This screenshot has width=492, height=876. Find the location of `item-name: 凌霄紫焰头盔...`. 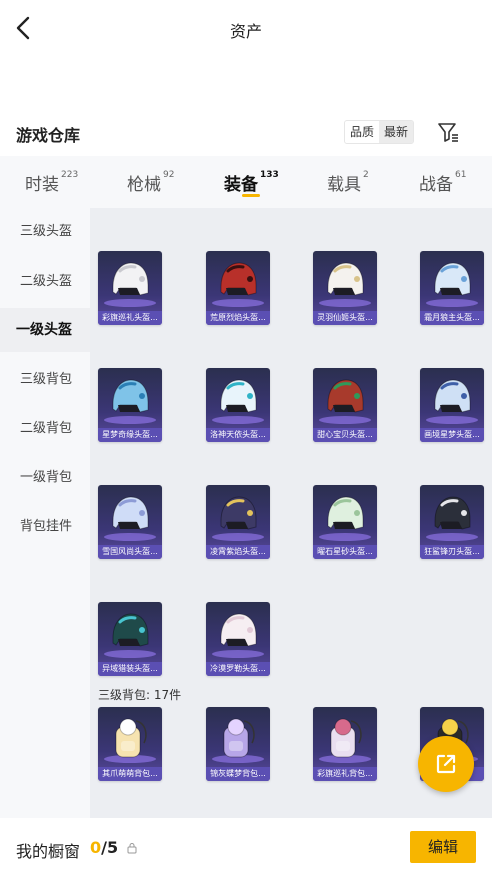

item-name: 凌霄紫焰头盔... is located at coordinates (238, 552).